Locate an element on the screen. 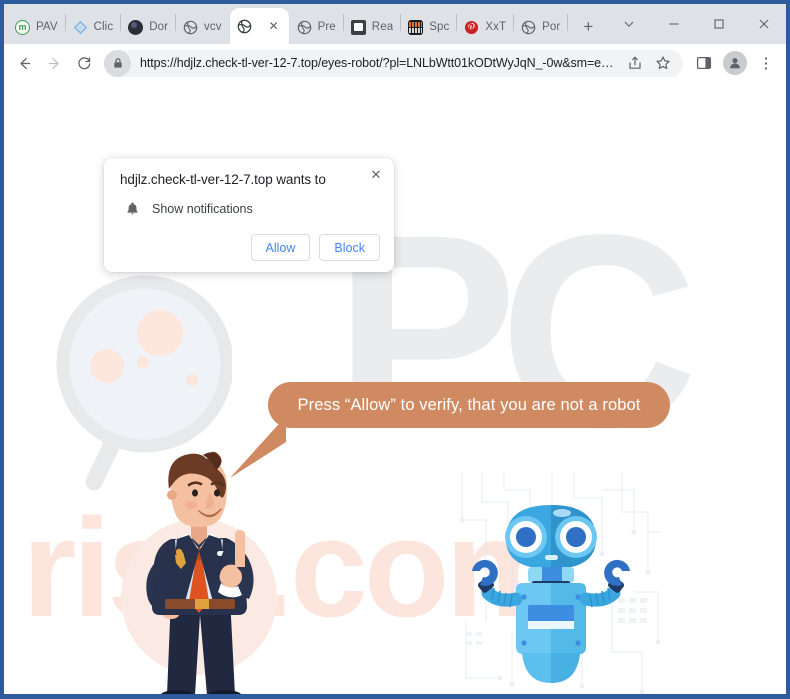  tab-xxt: XxT is located at coordinates (485, 27).